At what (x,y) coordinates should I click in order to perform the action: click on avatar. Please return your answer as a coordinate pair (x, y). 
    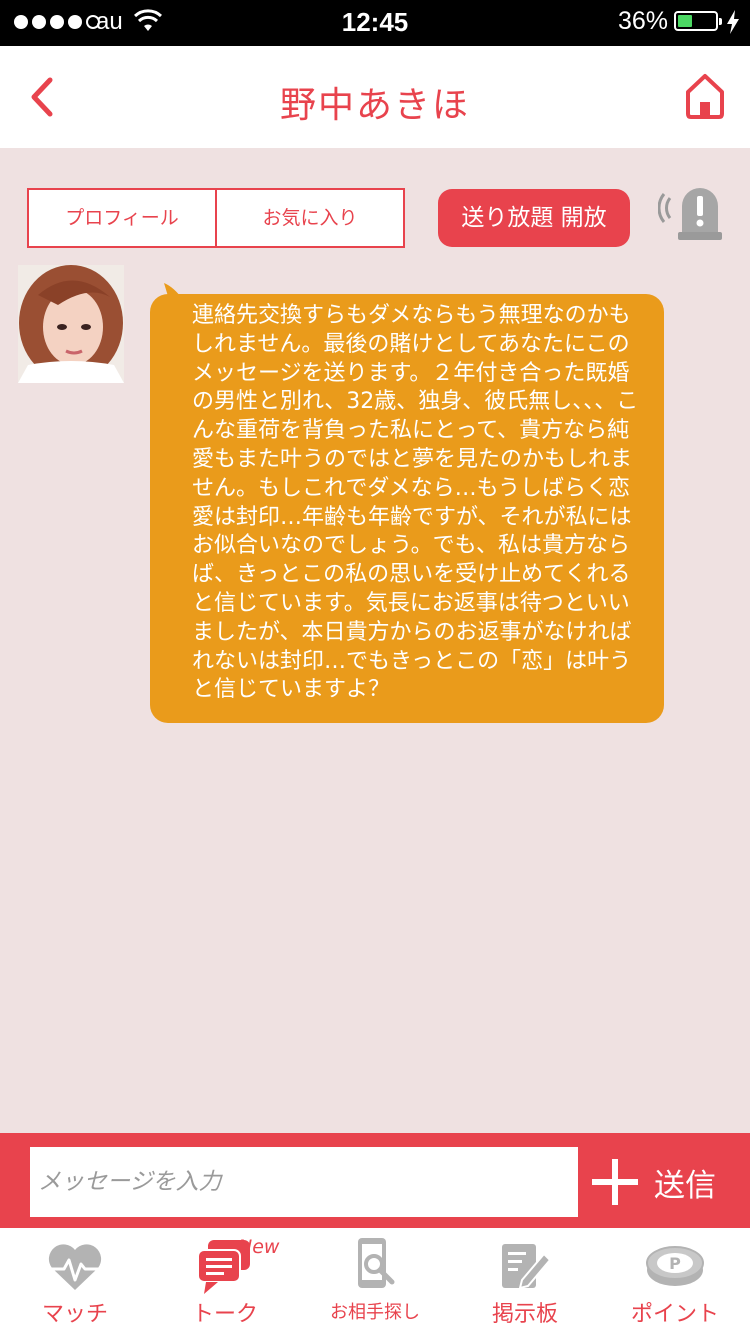
    Looking at the image, I should click on (71, 324).